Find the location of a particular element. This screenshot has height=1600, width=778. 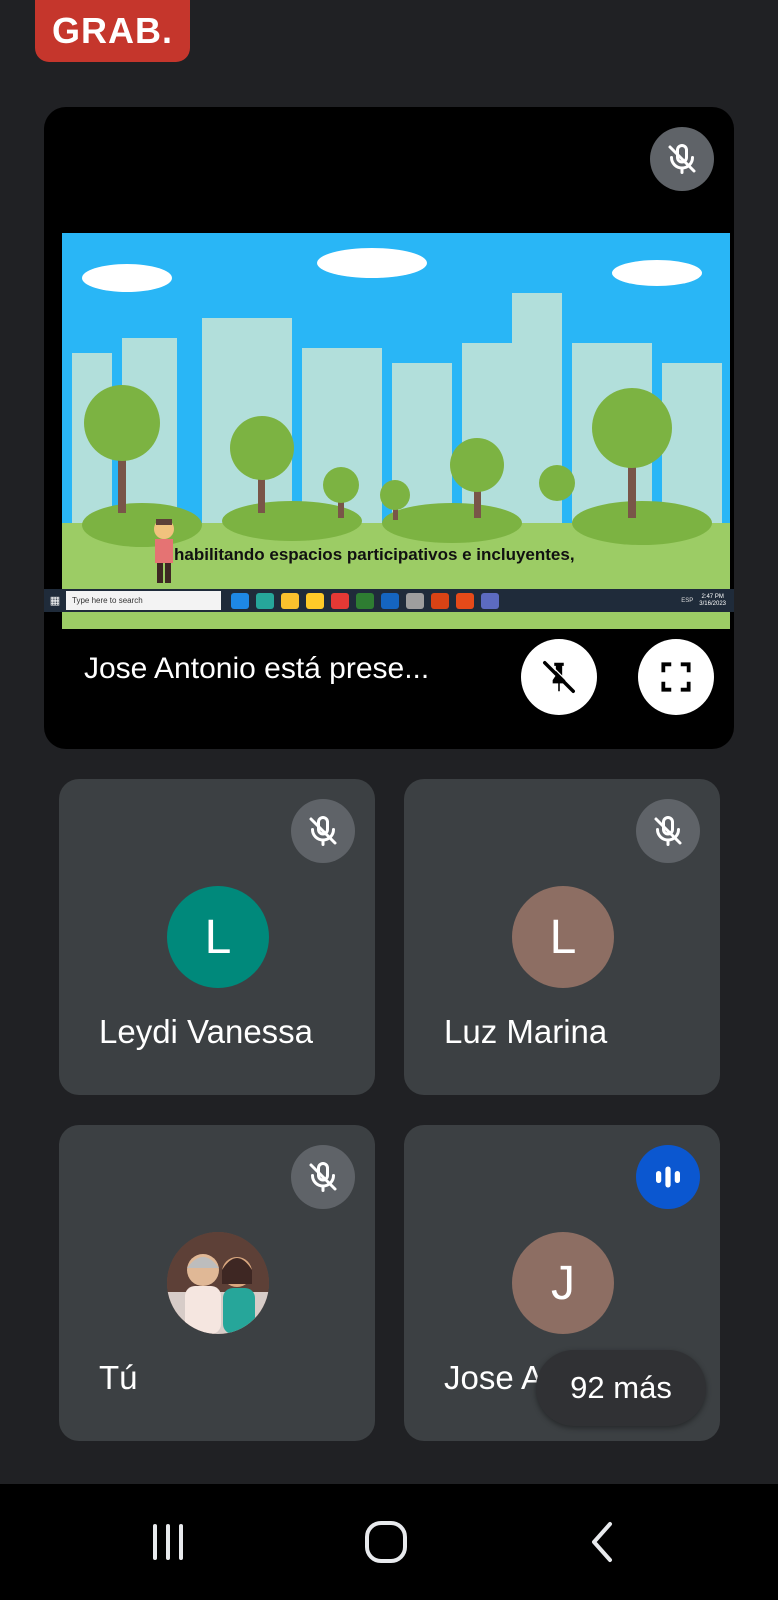

tray-language: ESP is located at coordinates (687, 600).